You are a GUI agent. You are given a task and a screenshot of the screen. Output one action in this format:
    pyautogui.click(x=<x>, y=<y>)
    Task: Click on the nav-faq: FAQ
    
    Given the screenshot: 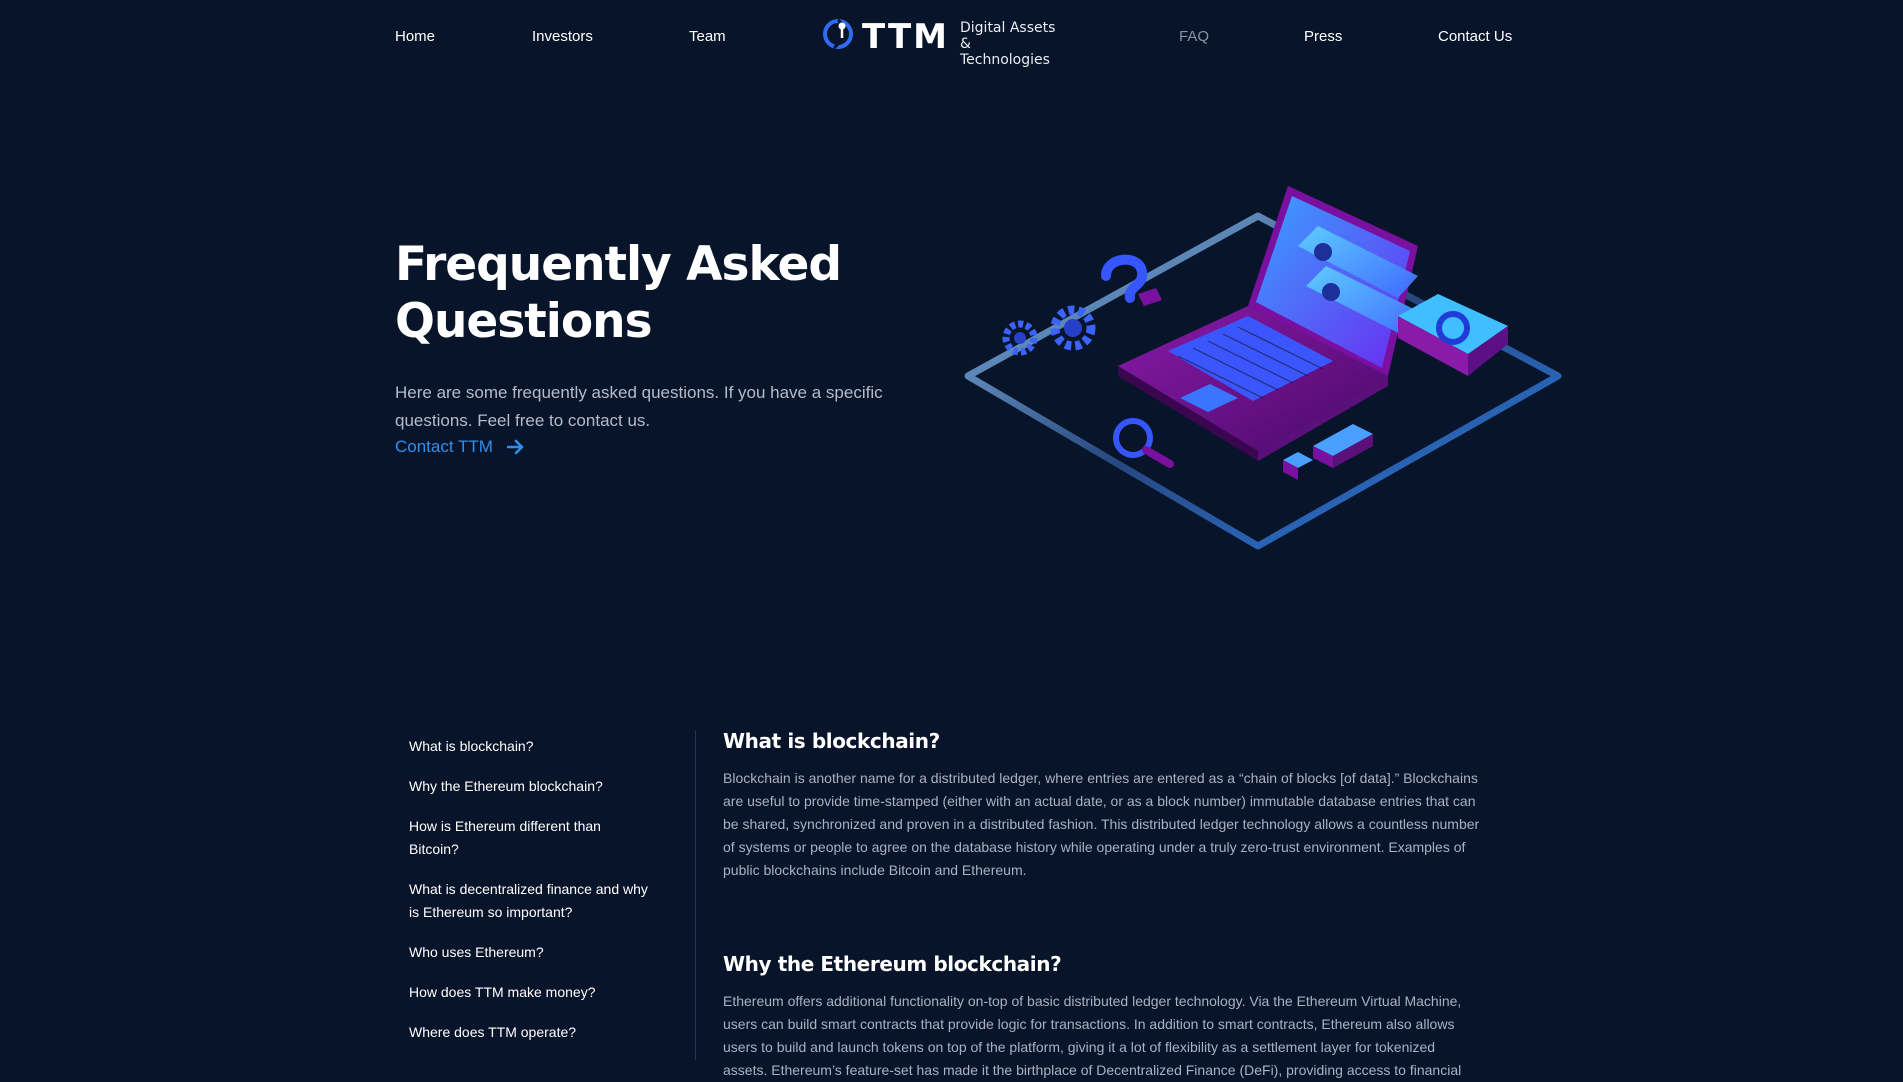 What is the action you would take?
    pyautogui.click(x=1194, y=36)
    